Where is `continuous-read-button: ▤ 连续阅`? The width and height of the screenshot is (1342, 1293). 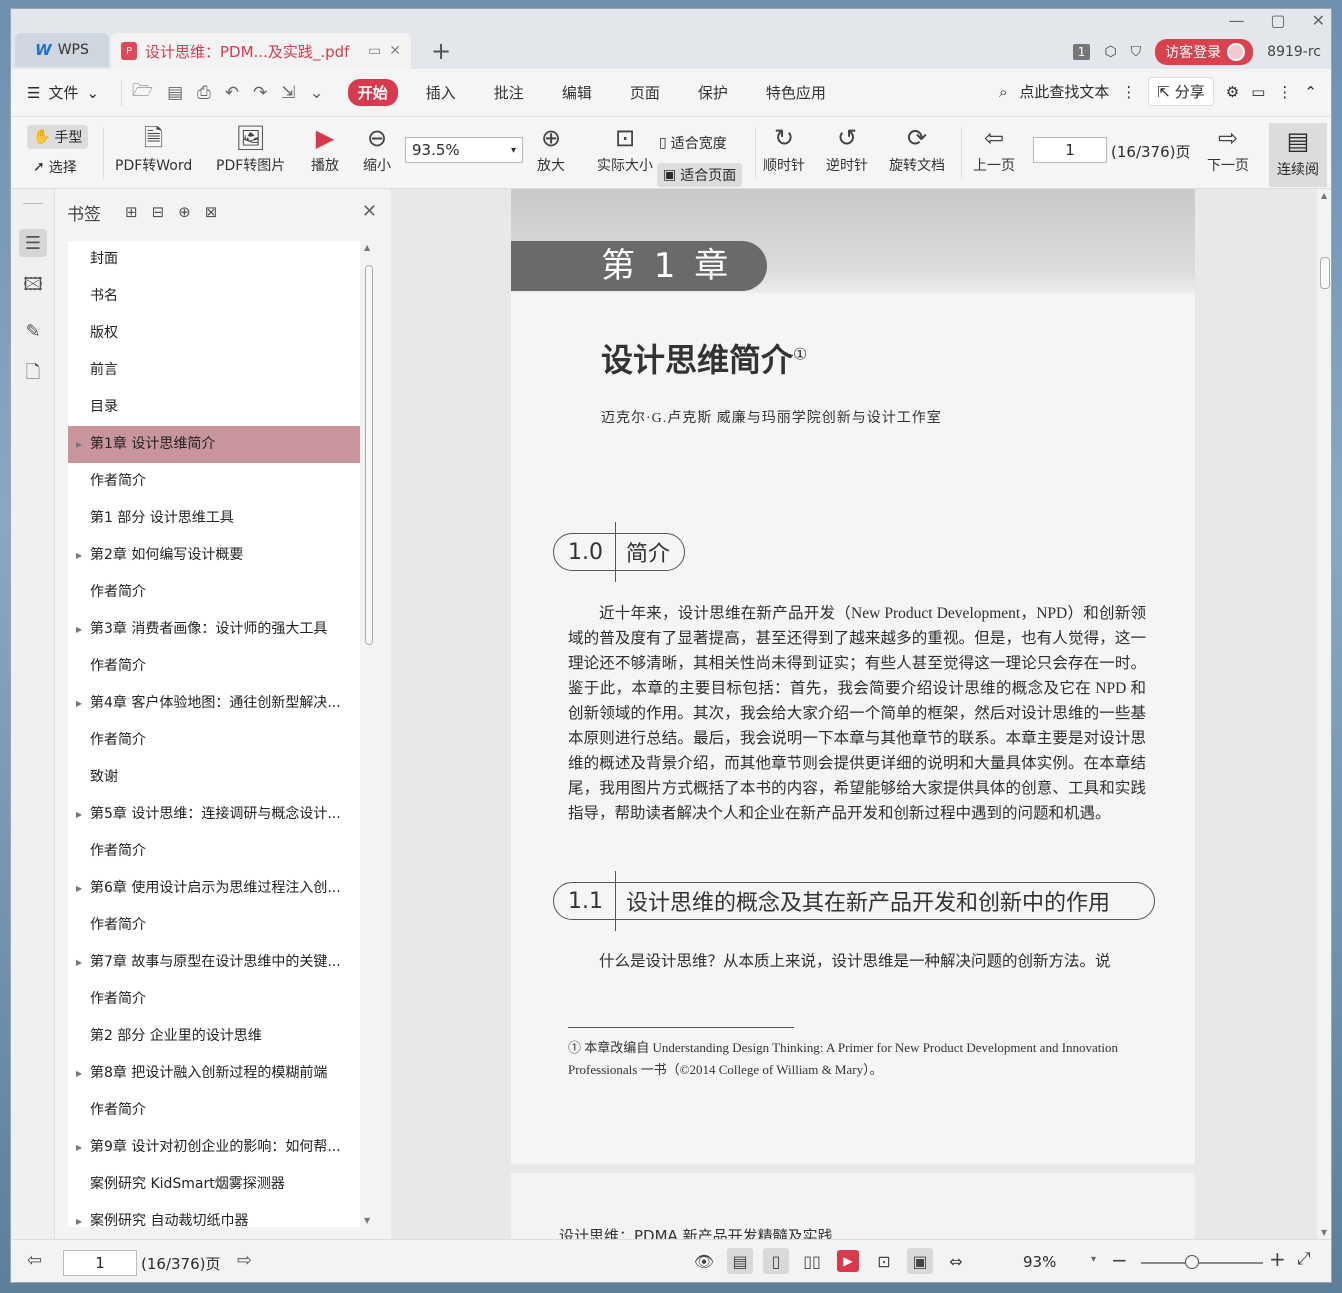
continuous-read-button: ▤ 连续阅 is located at coordinates (1298, 155).